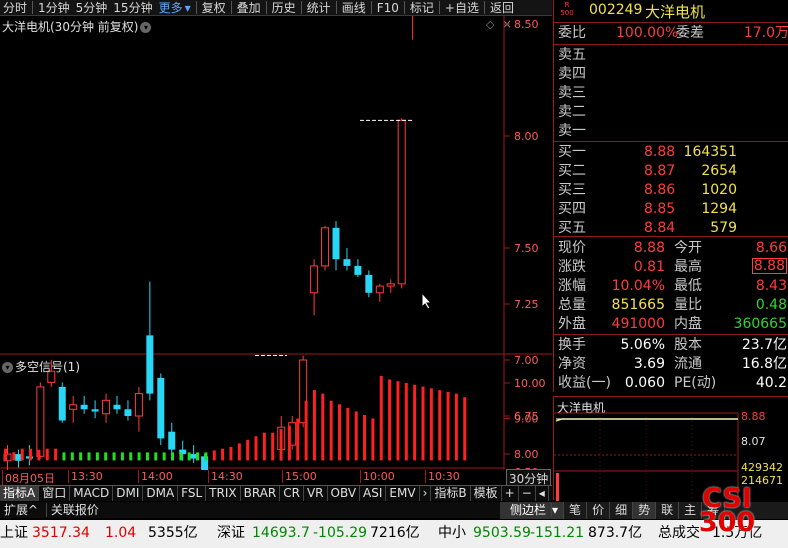 This screenshot has width=788, height=548. I want to click on bid-row: 买四 8.85 1294, so click(673, 209).